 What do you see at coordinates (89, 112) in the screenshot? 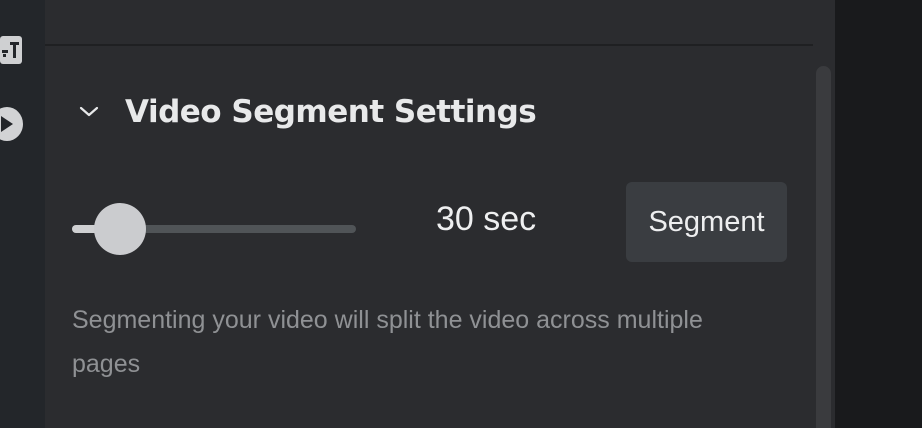
I see `chevron-down-icon` at bounding box center [89, 112].